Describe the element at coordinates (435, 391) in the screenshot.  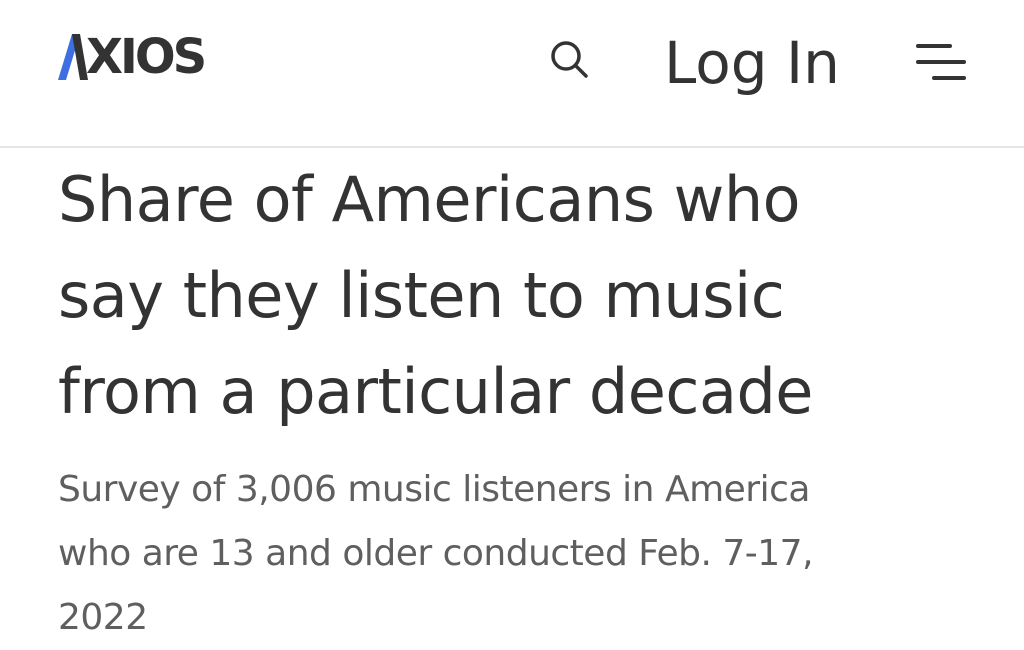
I see `title-line: from a particular decade` at that location.